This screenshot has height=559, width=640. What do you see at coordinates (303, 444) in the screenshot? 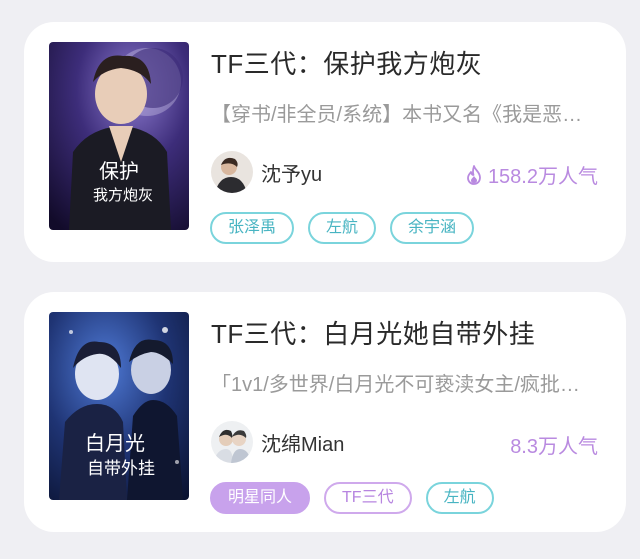
I see `author-name: 沈绵Mian` at bounding box center [303, 444].